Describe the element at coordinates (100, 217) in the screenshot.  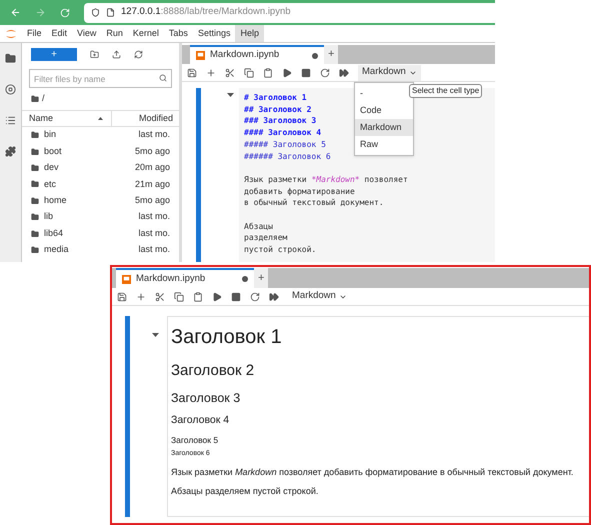
I see `file-row: lib last mo.` at that location.